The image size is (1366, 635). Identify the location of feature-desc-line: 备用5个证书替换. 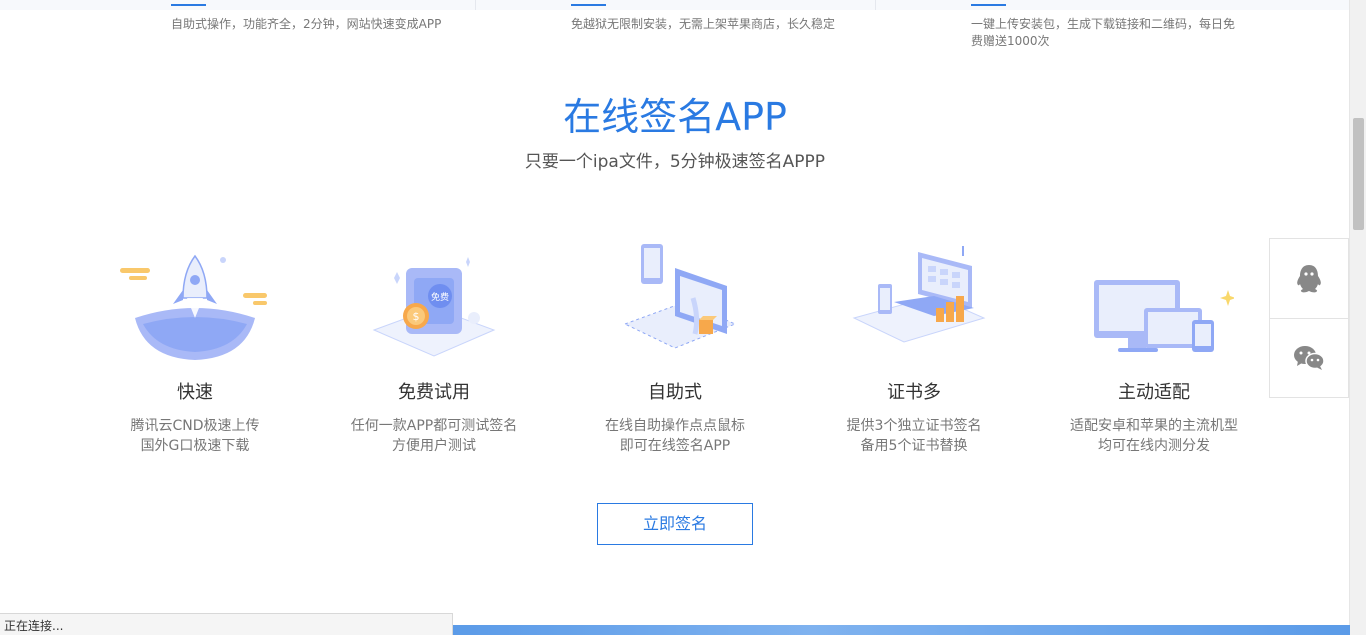
(914, 446).